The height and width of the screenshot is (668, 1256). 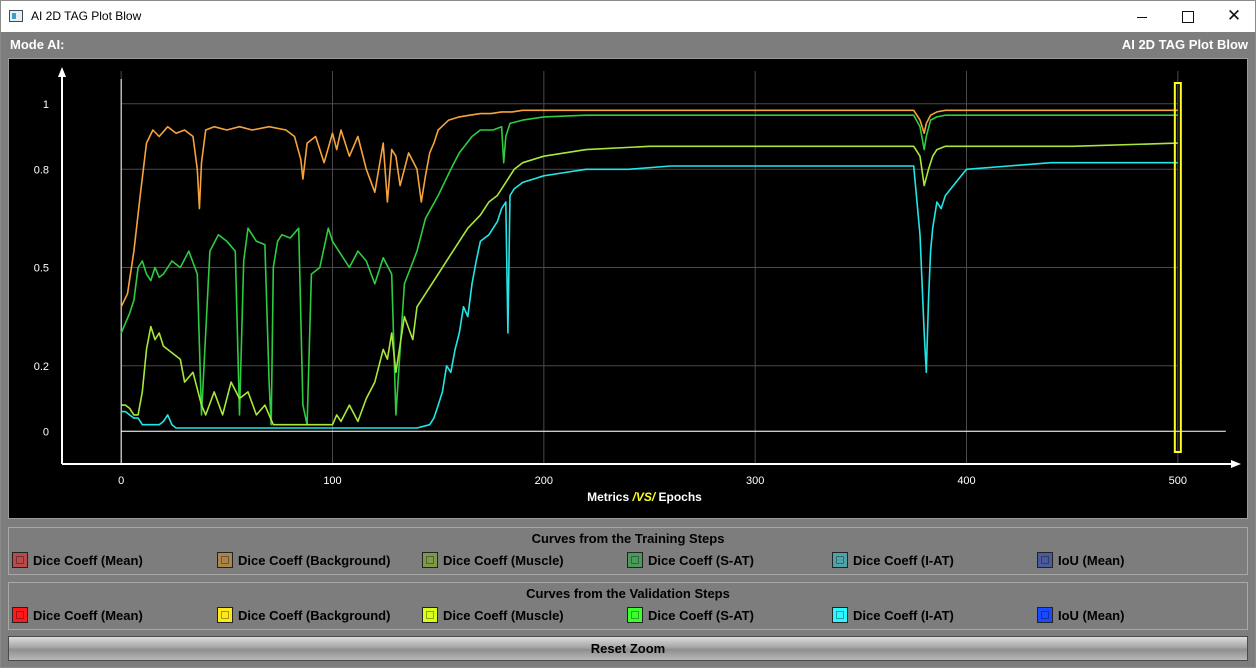 I want to click on legend-item-val-dice-background: Dice Coeff (Background), so click(x=303, y=615).